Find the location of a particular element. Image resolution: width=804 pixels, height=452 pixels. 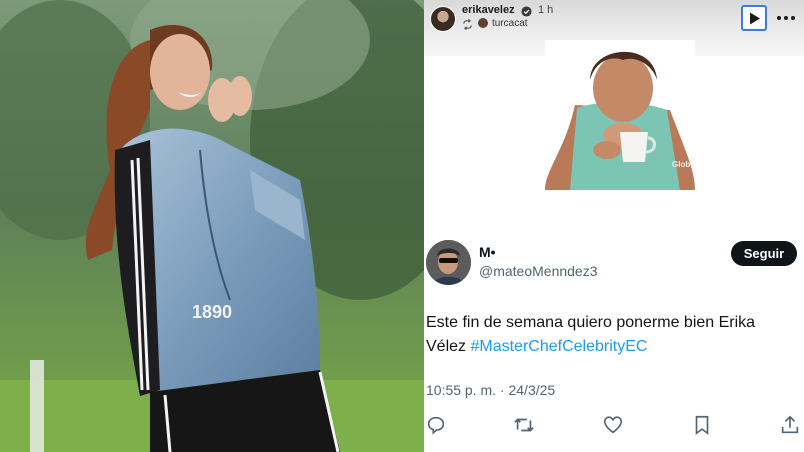

more-dots-icon is located at coordinates (786, 18).